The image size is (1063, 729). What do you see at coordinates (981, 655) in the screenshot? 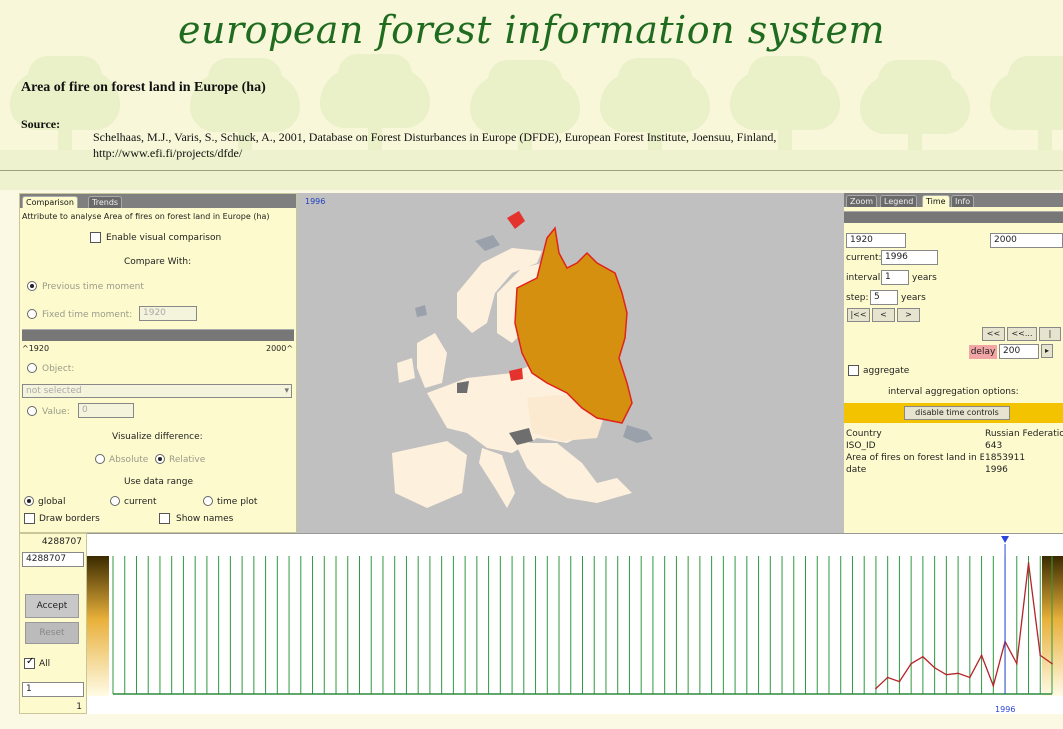
I see `series-point-1994` at bounding box center [981, 655].